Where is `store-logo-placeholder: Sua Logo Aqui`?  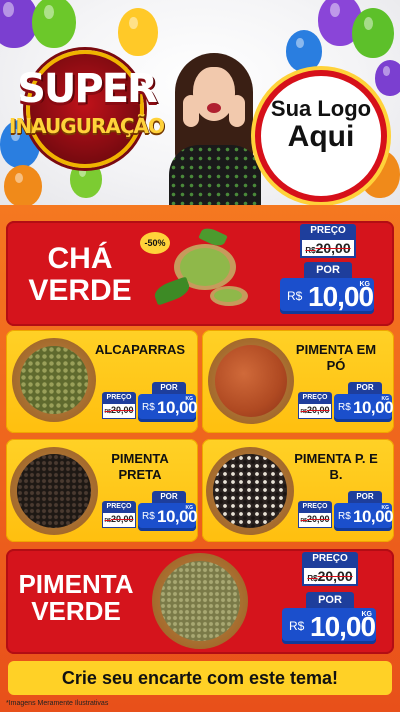
store-logo-placeholder: Sua Logo Aqui is located at coordinates (321, 136).